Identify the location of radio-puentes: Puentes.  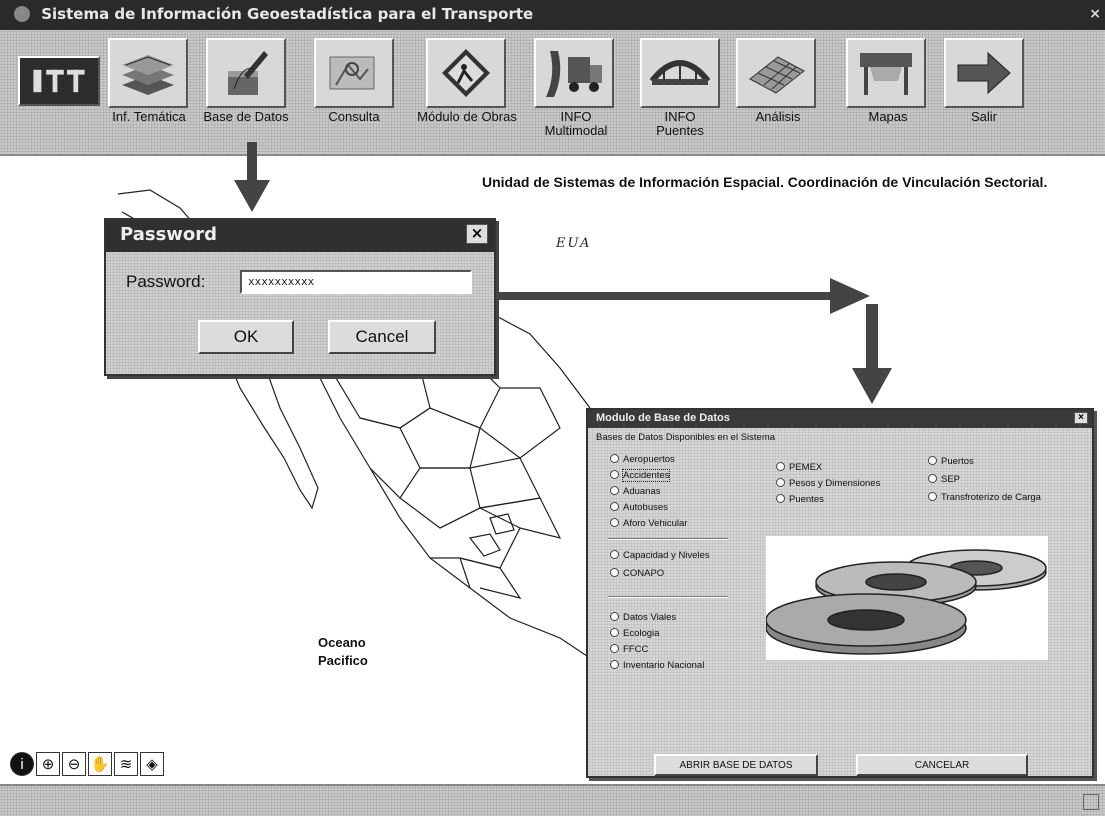
(800, 499).